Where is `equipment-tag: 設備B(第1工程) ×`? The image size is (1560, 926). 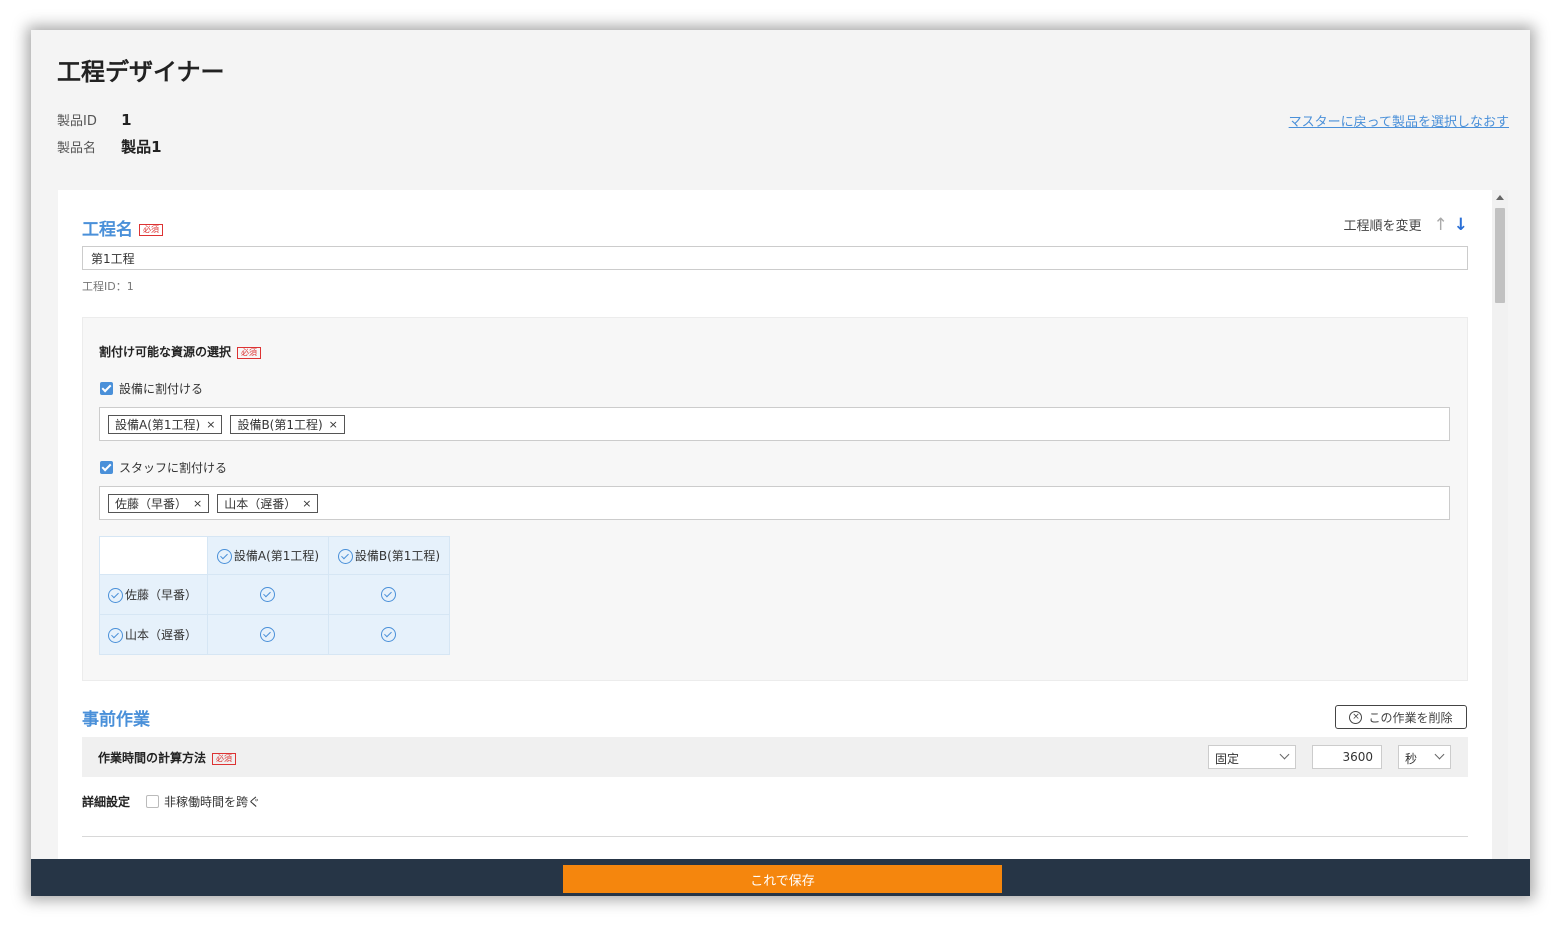 equipment-tag: 設備B(第1工程) × is located at coordinates (287, 424).